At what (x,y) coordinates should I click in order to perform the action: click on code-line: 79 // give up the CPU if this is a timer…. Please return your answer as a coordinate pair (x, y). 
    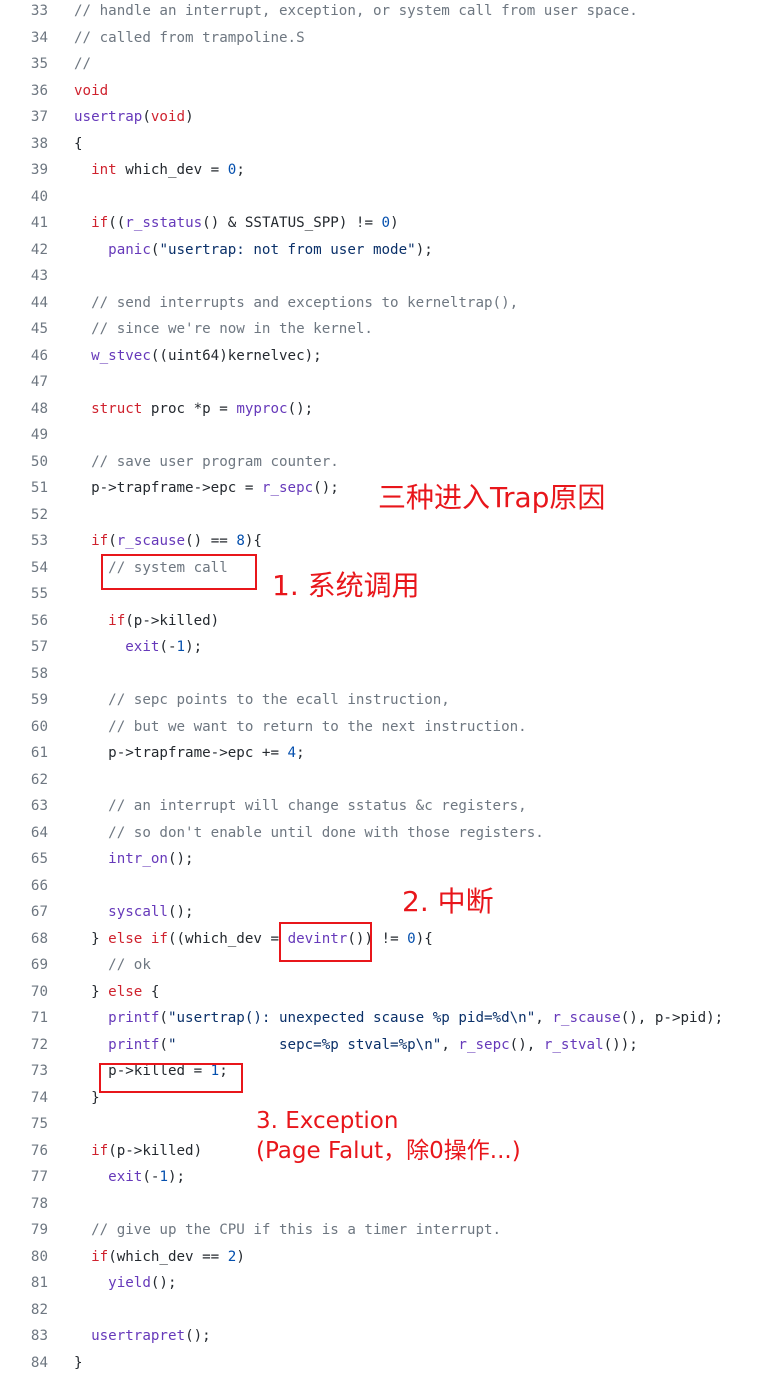
    Looking at the image, I should click on (390, 1230).